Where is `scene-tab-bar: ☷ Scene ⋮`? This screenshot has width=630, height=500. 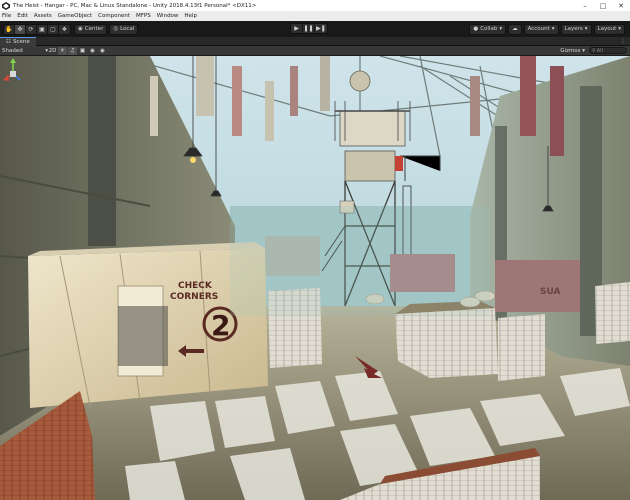 scene-tab-bar: ☷ Scene ⋮ is located at coordinates (315, 41).